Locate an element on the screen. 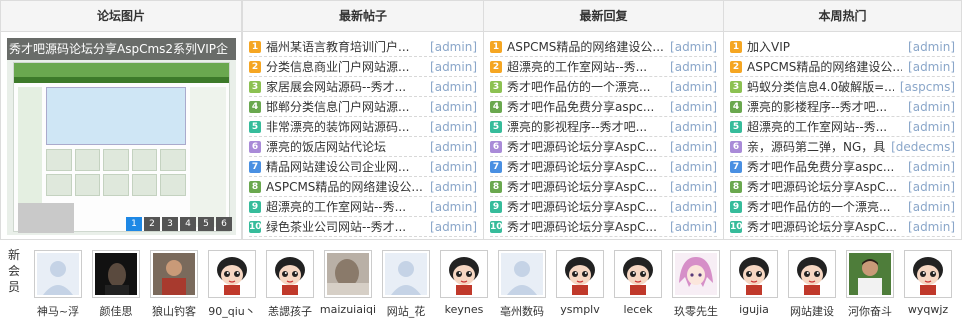 The width and height of the screenshot is (962, 323). member-card: 恙諰孩子 is located at coordinates (290, 284).